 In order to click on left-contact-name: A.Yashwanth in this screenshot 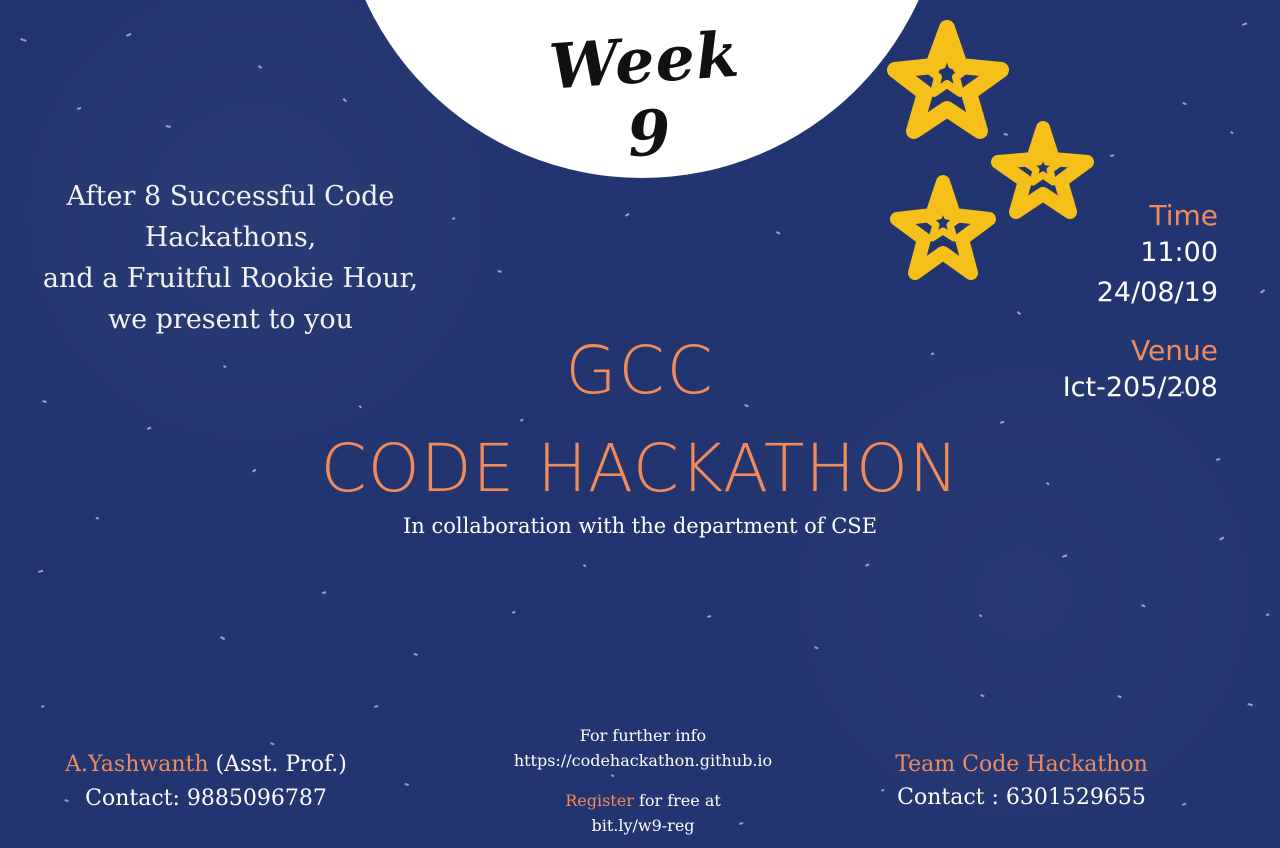, I will do `click(137, 764)`.